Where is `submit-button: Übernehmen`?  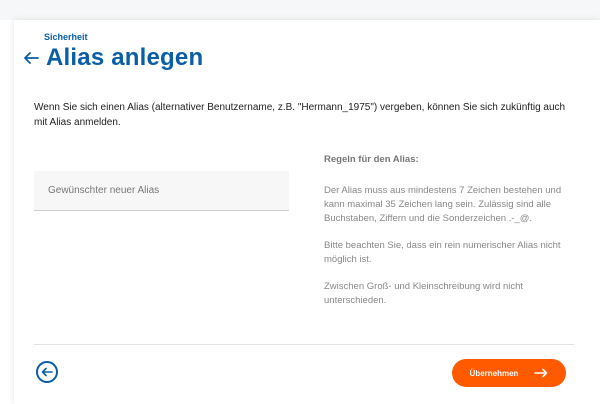
submit-button: Übernehmen is located at coordinates (509, 373).